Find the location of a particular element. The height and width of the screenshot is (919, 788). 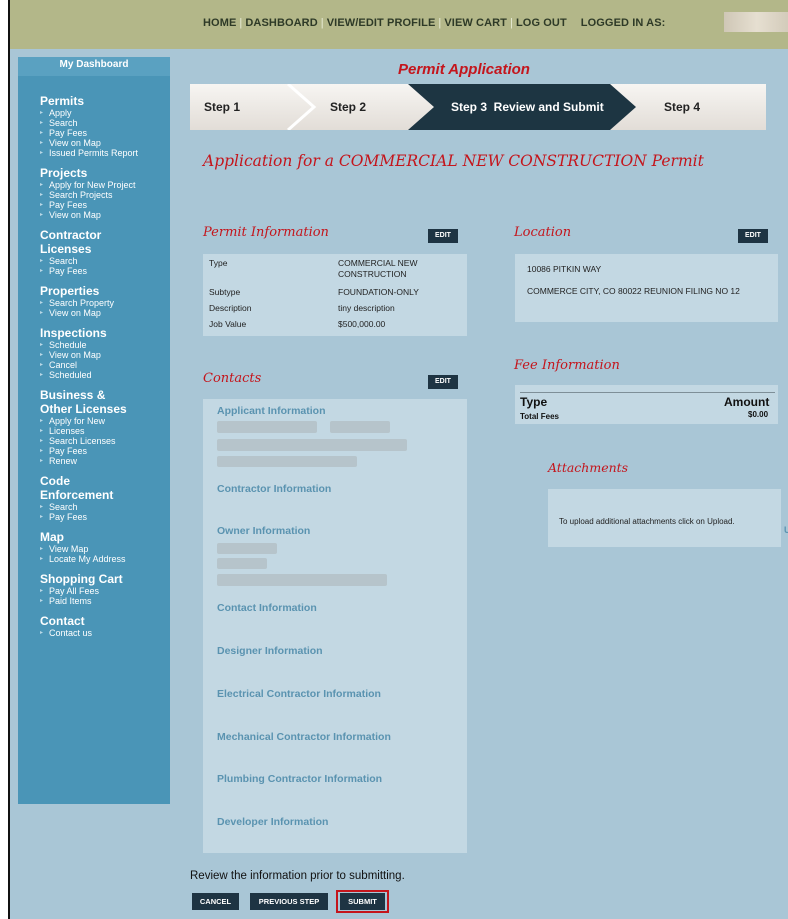

sidebar-link: Apply for New is located at coordinates (105, 421).